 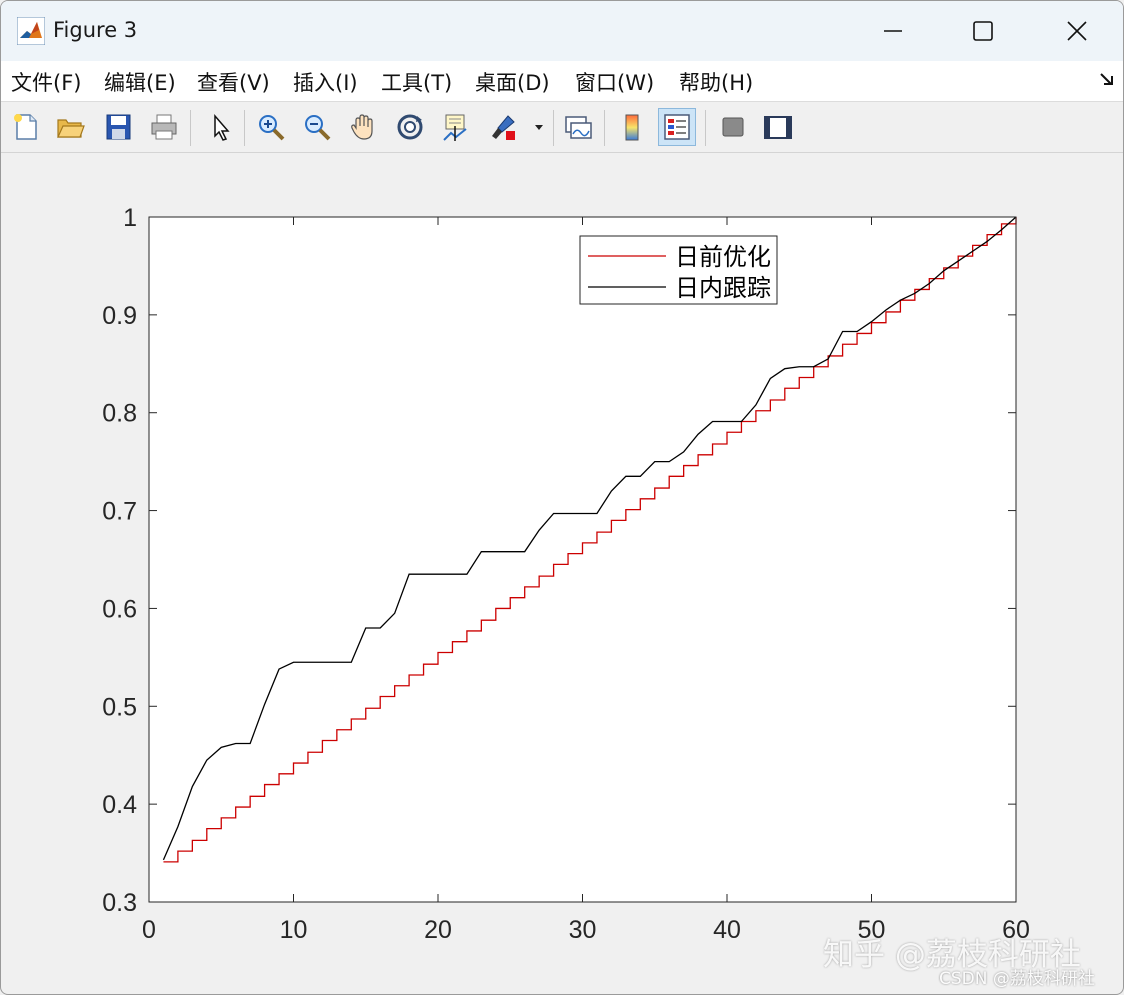 I want to click on y-tick-label: 0.5, so click(x=119, y=707).